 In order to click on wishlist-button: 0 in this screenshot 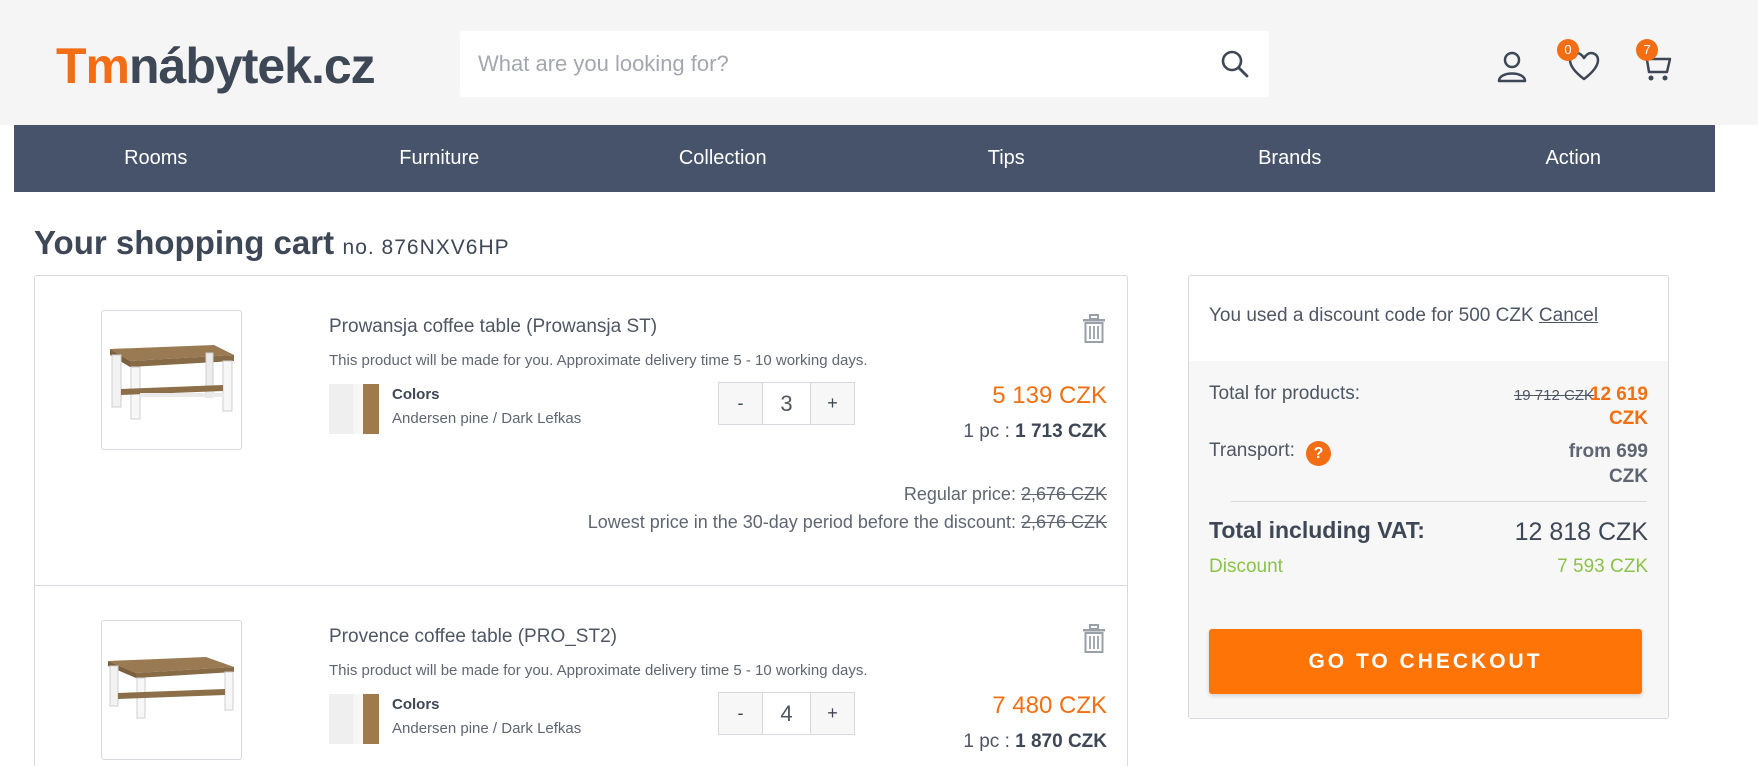, I will do `click(1579, 61)`.